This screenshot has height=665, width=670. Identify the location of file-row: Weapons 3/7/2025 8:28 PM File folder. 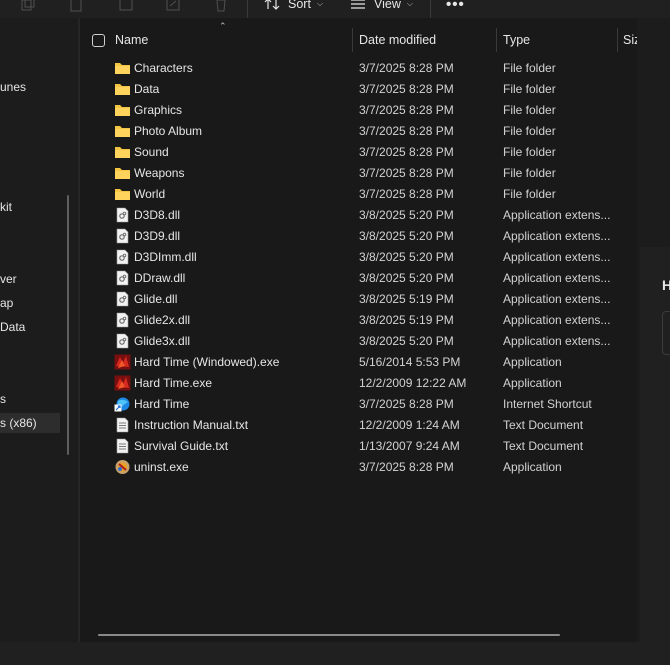
(358, 173).